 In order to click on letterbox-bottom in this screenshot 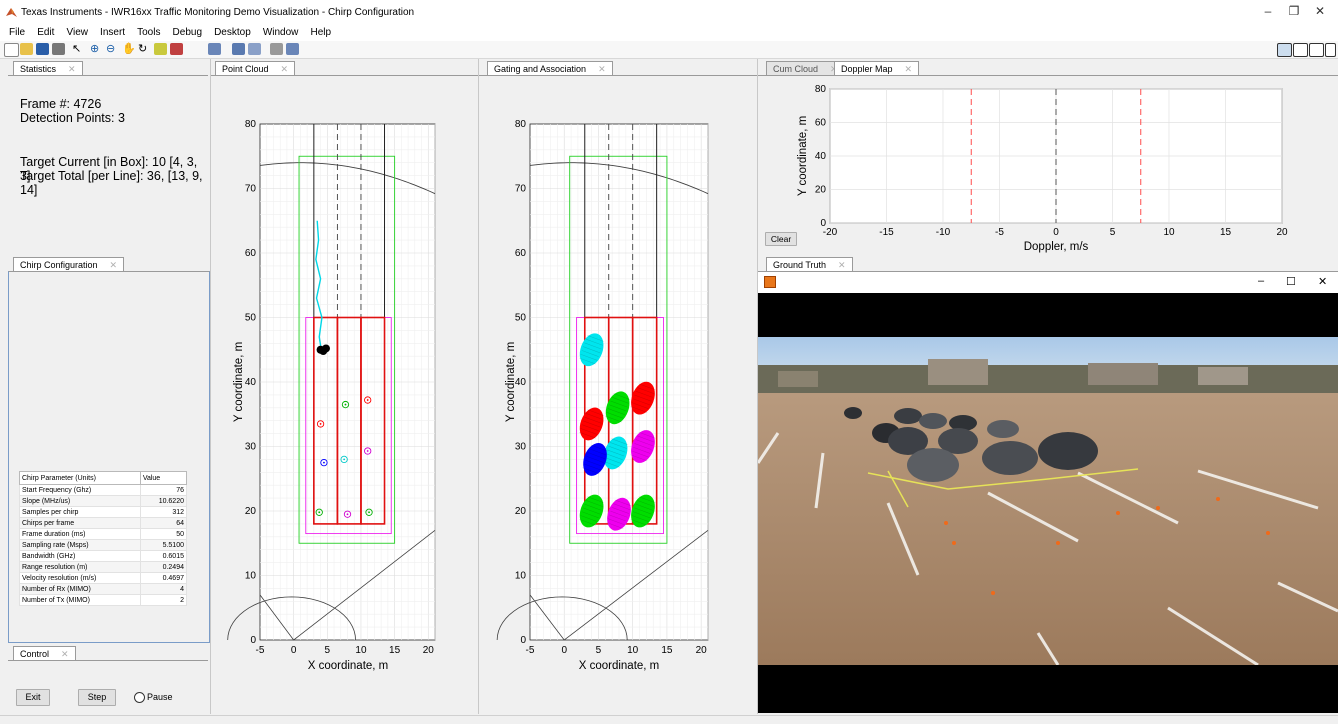, I will do `click(1048, 689)`.